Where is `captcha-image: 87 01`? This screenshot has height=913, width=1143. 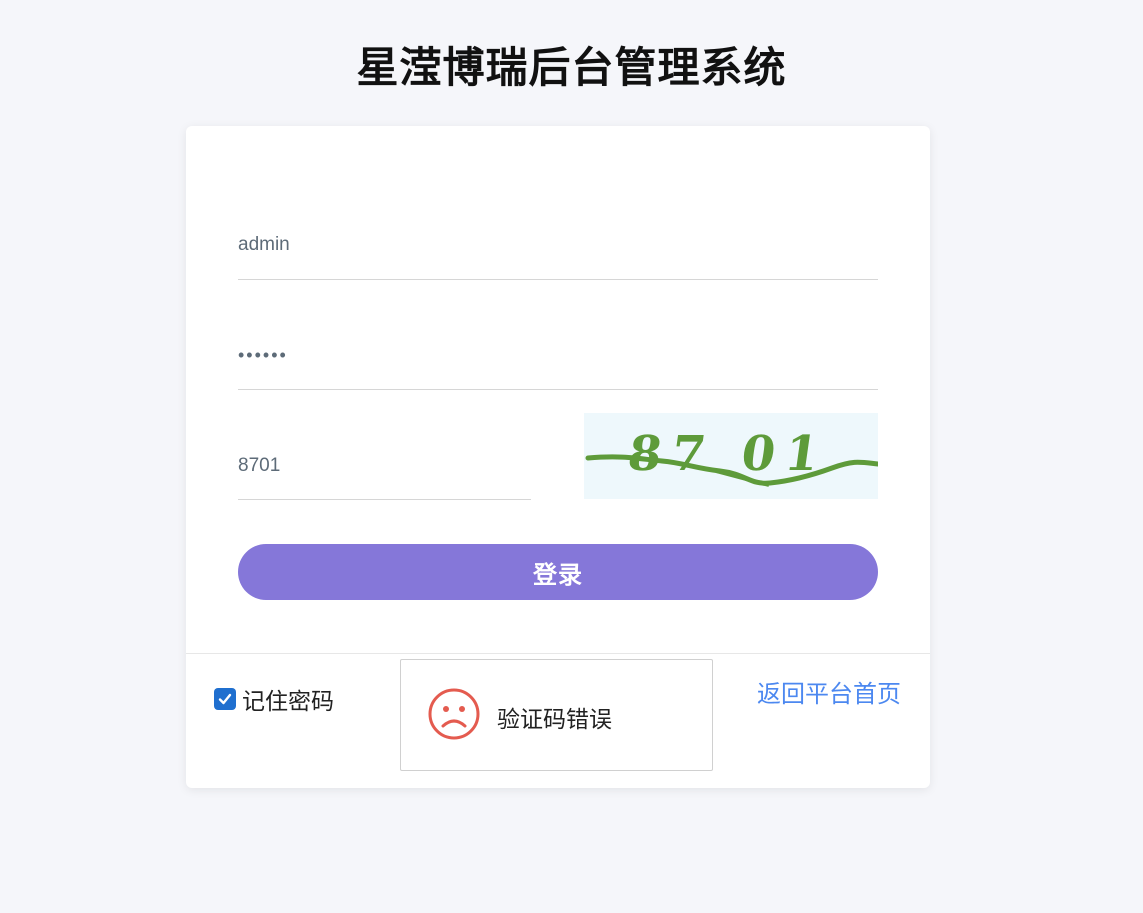 captcha-image: 87 01 is located at coordinates (731, 456).